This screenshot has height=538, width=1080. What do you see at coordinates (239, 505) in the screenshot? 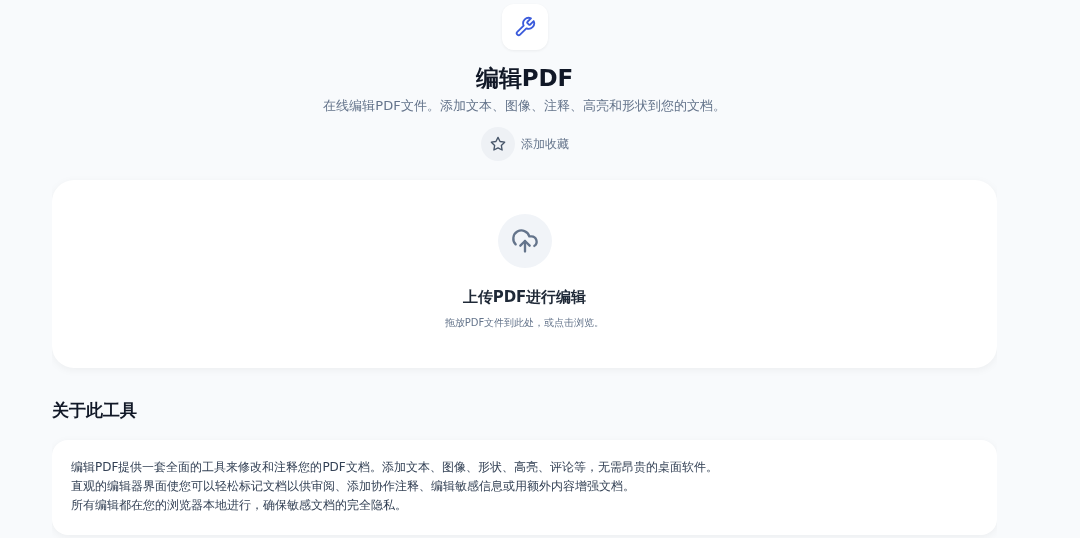
I see `about-paragraph: 所有编辑都在您的浏览器本地进行，确保敏感文档的完全隐私。` at bounding box center [239, 505].